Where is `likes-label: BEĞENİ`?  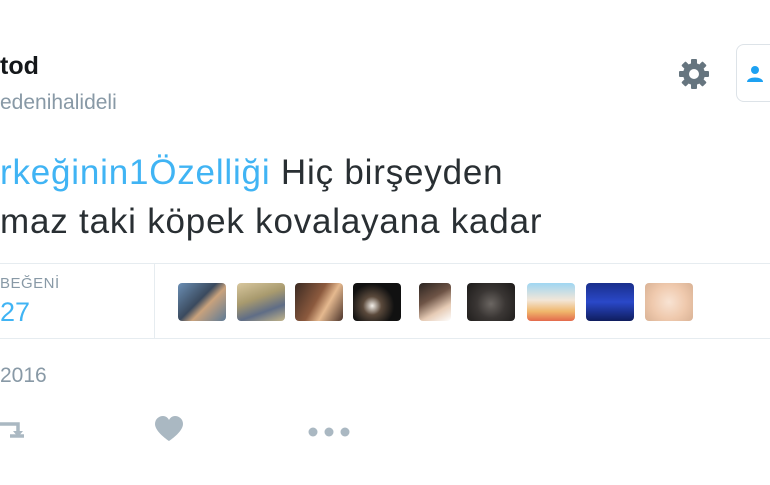
likes-label: BEĞENİ is located at coordinates (30, 283).